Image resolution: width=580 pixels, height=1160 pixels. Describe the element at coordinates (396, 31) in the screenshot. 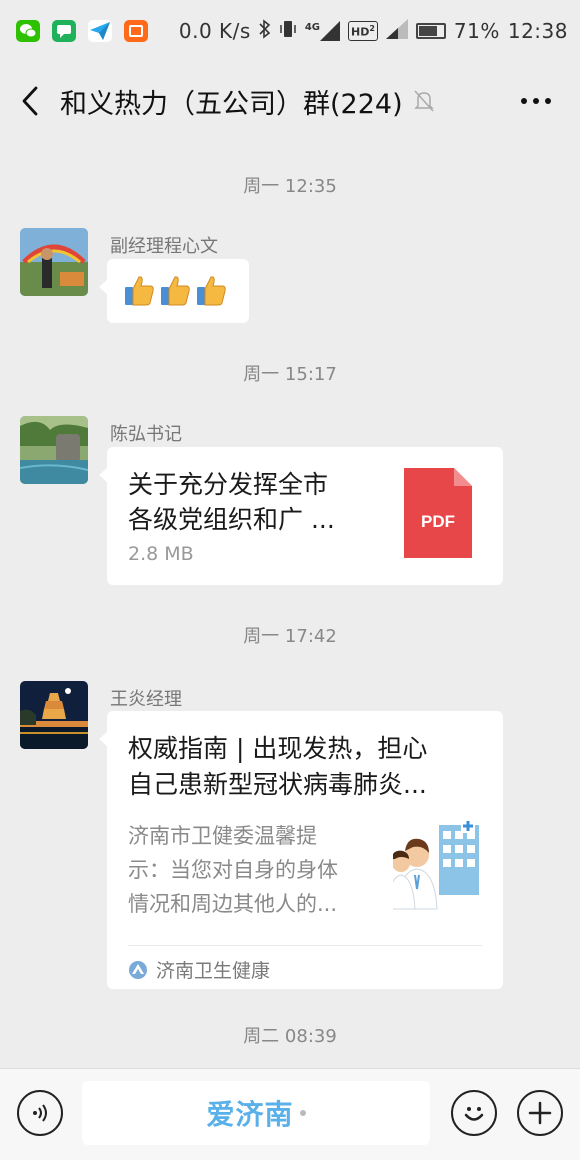

I see `signal-bars-icon` at that location.